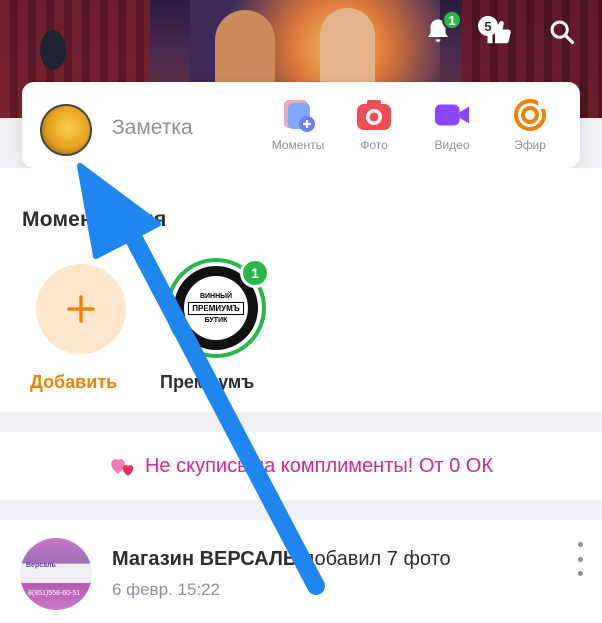  I want to click on section-title: Моменты дня, so click(94, 219).